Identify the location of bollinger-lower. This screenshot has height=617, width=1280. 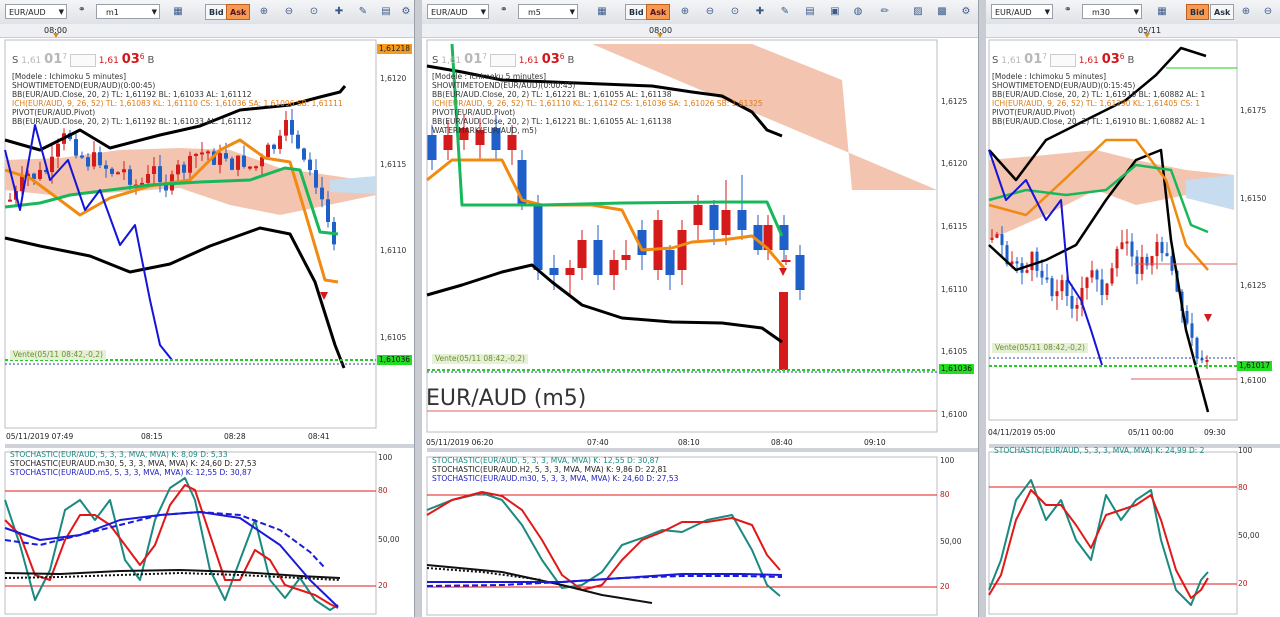
(175, 297).